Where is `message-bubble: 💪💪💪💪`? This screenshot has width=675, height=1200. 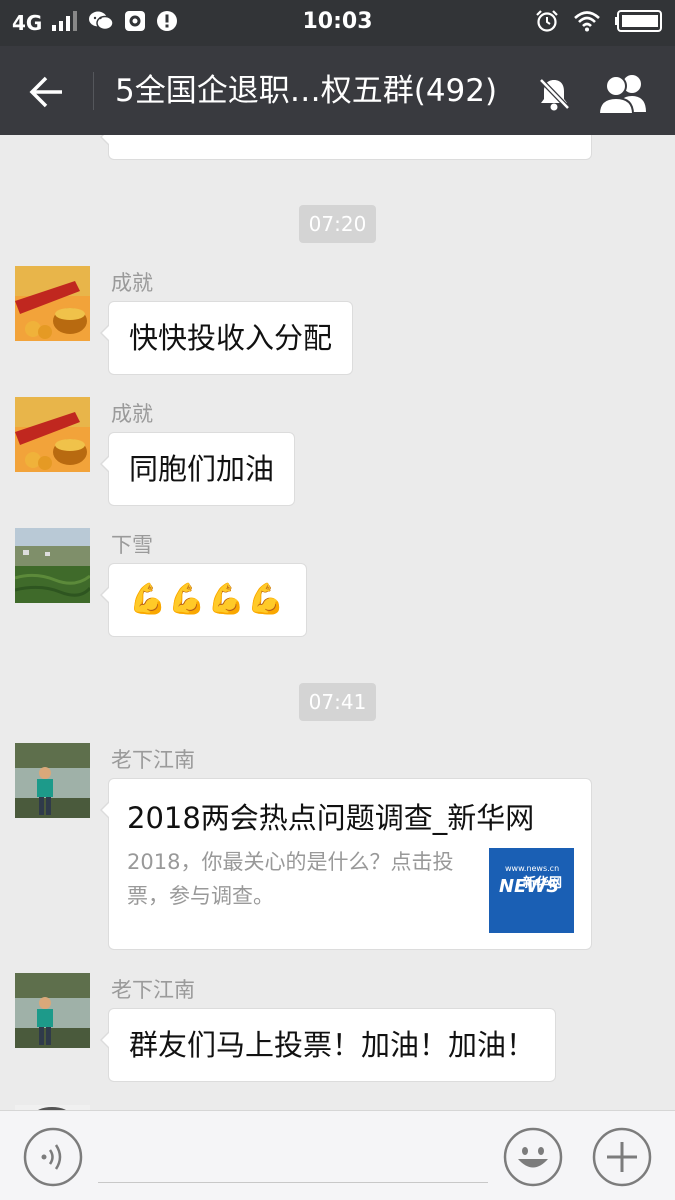 message-bubble: 💪💪💪💪 is located at coordinates (203, 600).